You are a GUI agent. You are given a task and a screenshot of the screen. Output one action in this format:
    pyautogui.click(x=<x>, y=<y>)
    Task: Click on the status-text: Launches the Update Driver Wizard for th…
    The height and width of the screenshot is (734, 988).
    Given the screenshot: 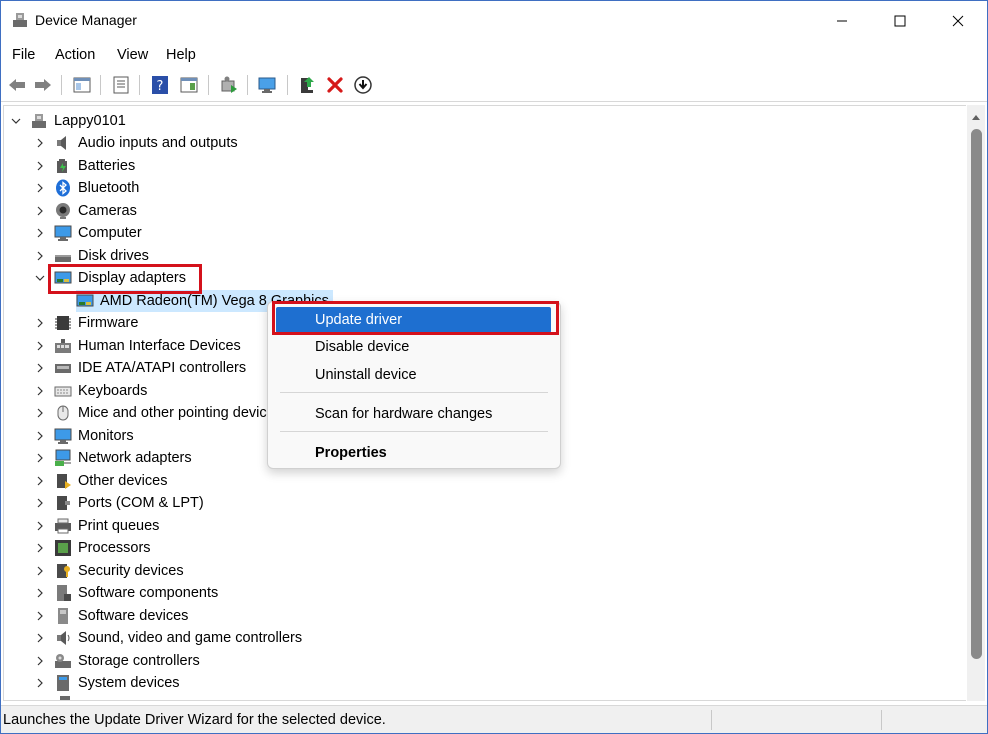 What is the action you would take?
    pyautogui.click(x=194, y=720)
    